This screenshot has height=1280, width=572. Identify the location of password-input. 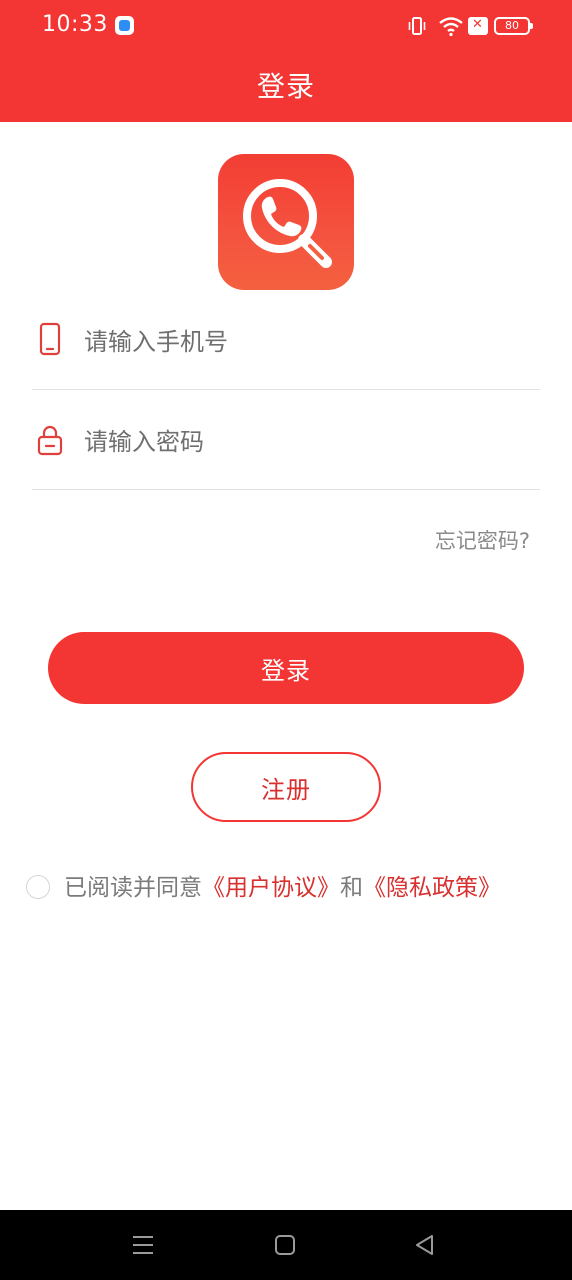
(304, 442).